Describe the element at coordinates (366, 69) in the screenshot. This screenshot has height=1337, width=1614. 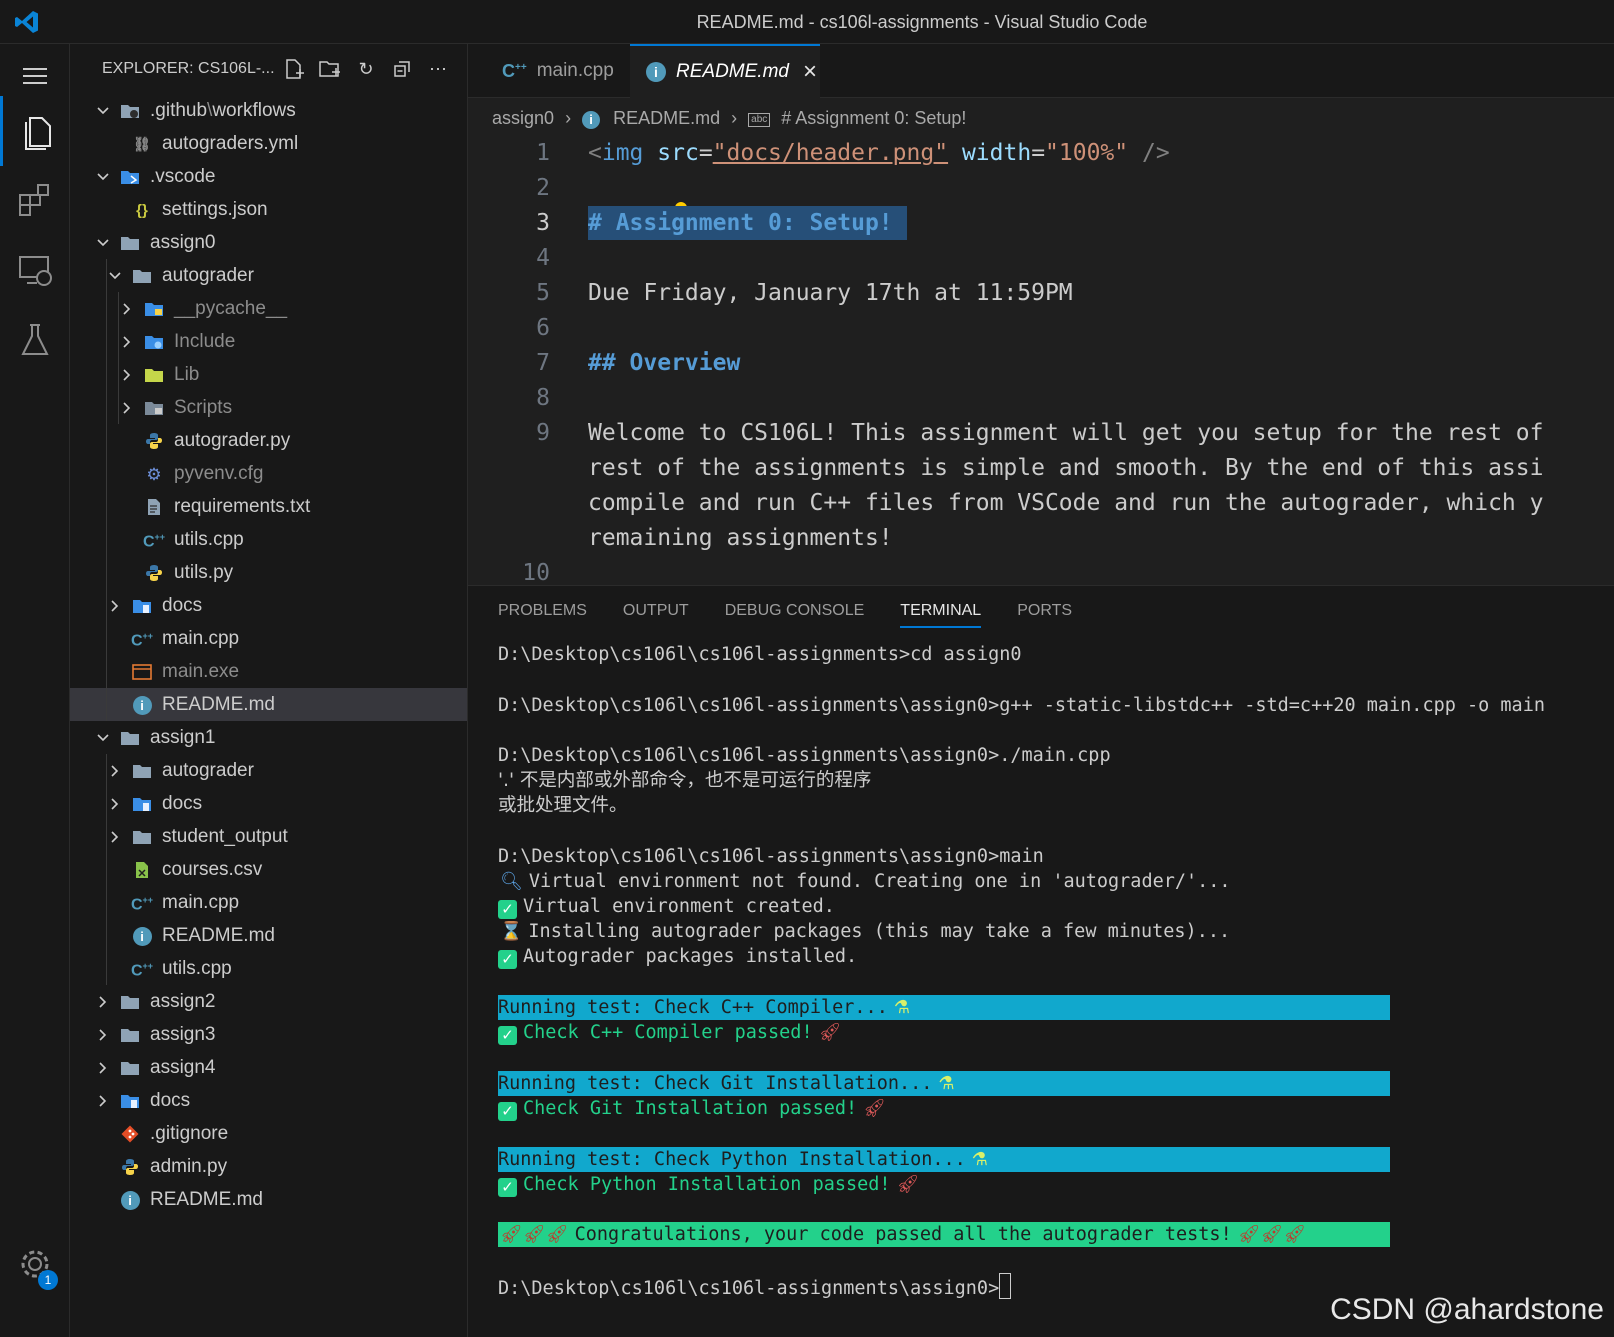
I see `refresh-icon: ↻` at that location.